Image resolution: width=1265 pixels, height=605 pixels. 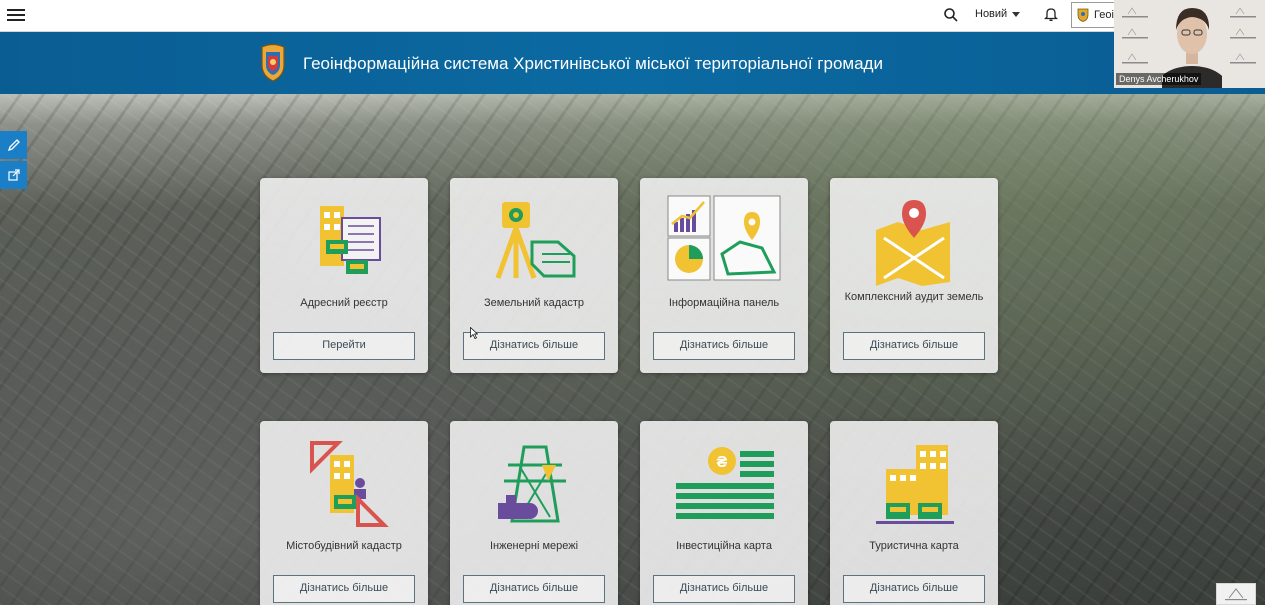 I want to click on logo-icon, so click(x=1236, y=594).